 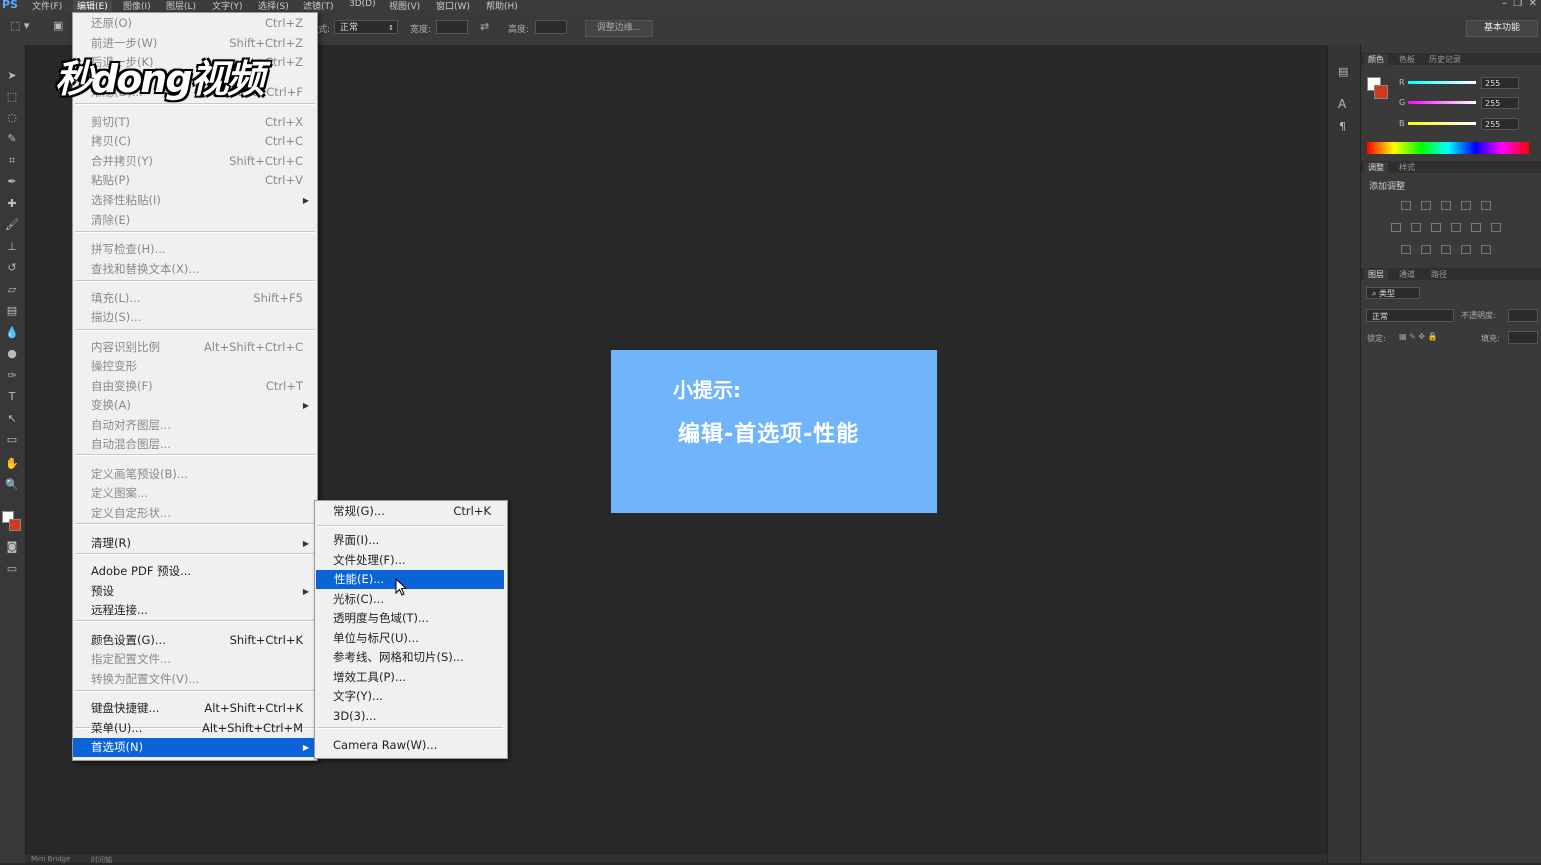 I want to click on menu-help: 帮助(H), so click(x=502, y=6).